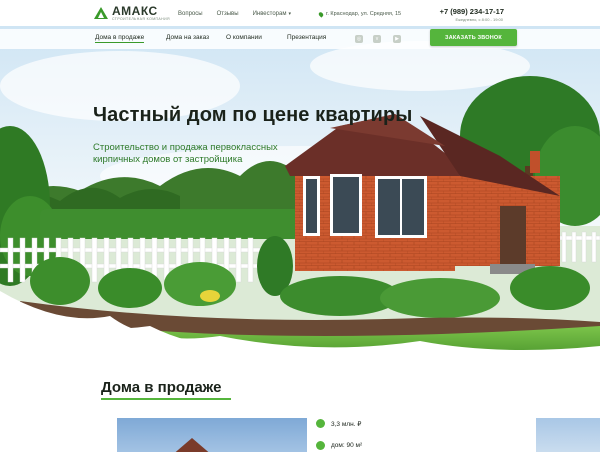 This screenshot has width=600, height=452. I want to click on request-call-button: ЗАКАЗАТЬ ЗВОНОК, so click(473, 37).